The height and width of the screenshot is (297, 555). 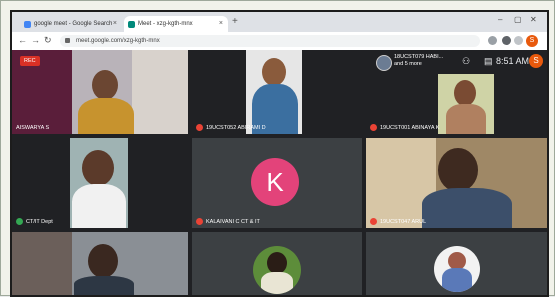 I want to click on participant-name: CT/IT Dept, so click(x=34, y=221).